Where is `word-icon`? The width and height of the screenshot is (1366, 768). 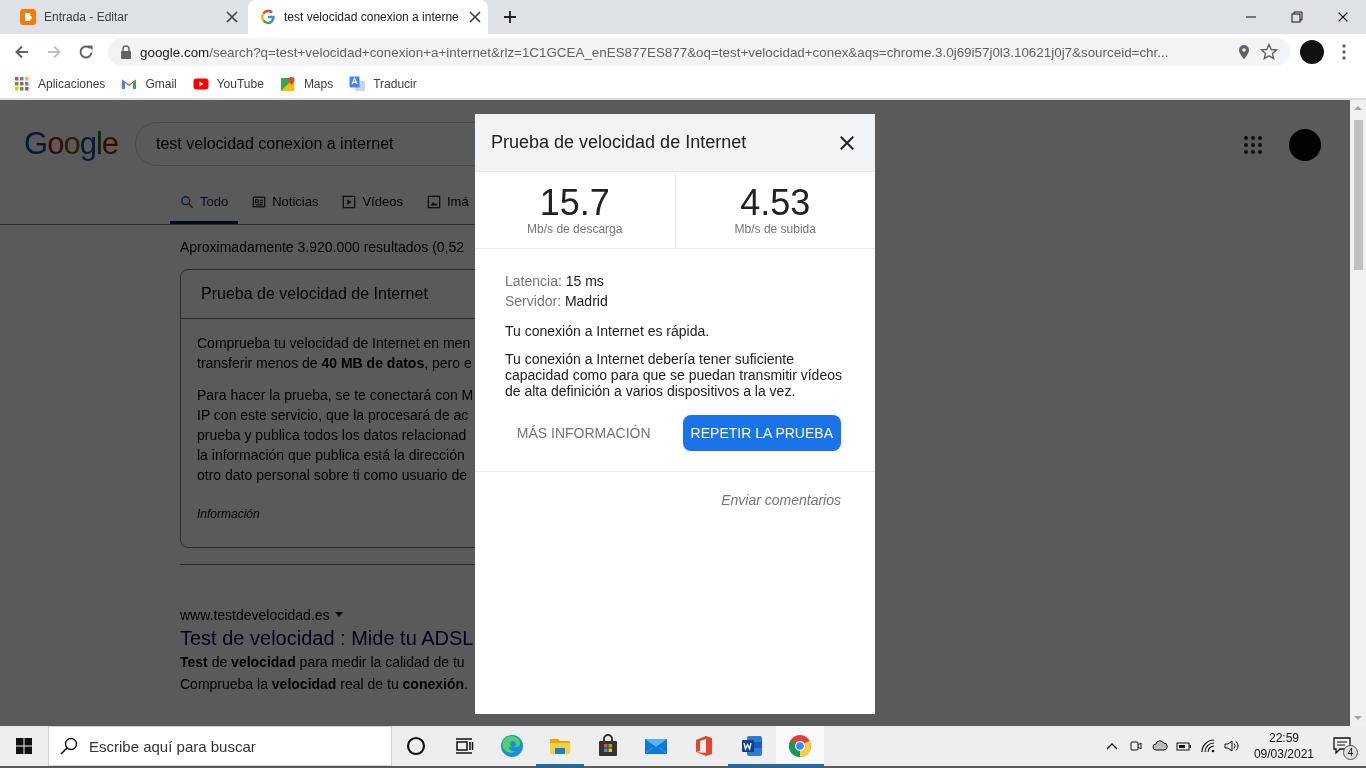
word-icon is located at coordinates (752, 746).